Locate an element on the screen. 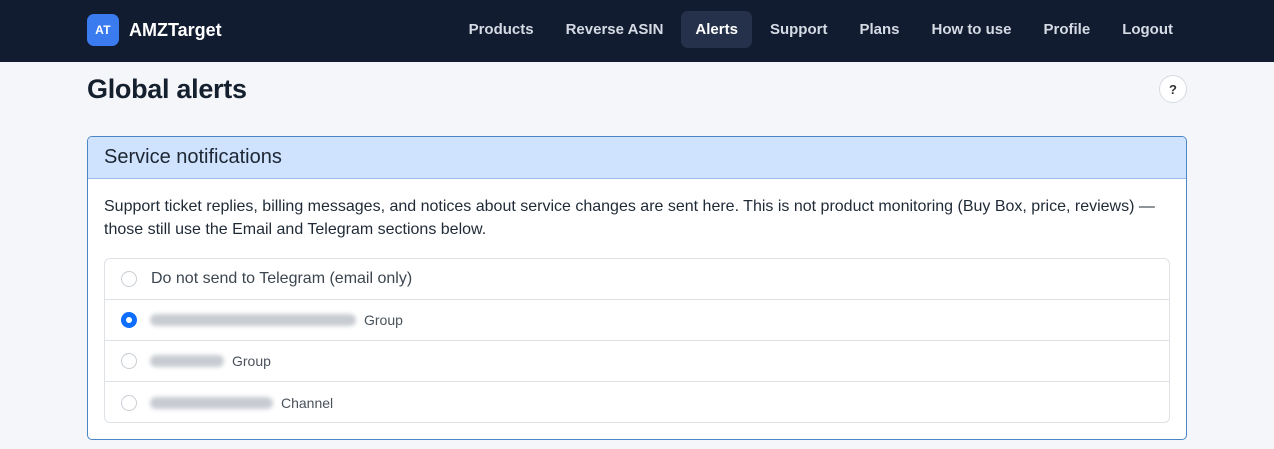  page-title: Global alerts is located at coordinates (167, 89).